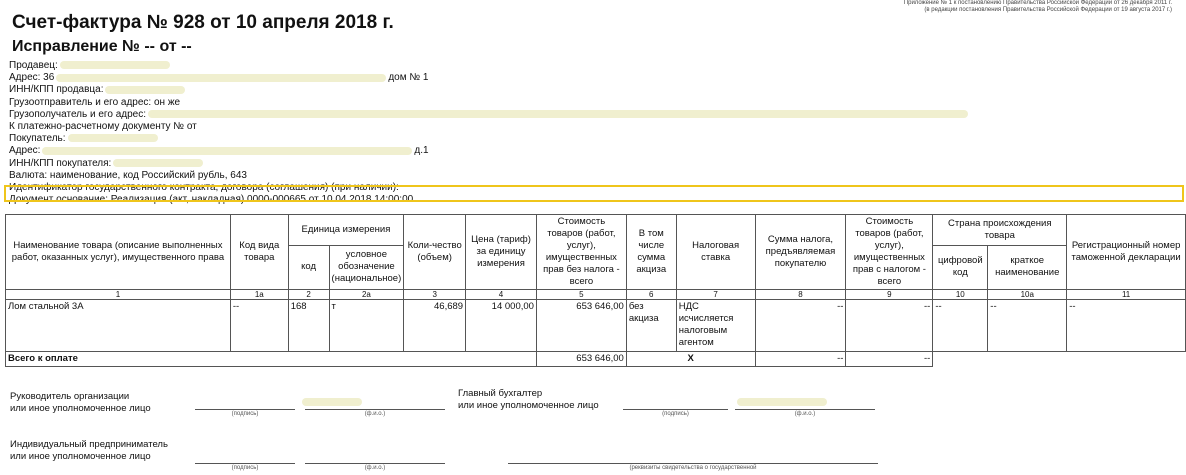  Describe the element at coordinates (435, 294) in the screenshot. I see `col-number: 3` at that location.